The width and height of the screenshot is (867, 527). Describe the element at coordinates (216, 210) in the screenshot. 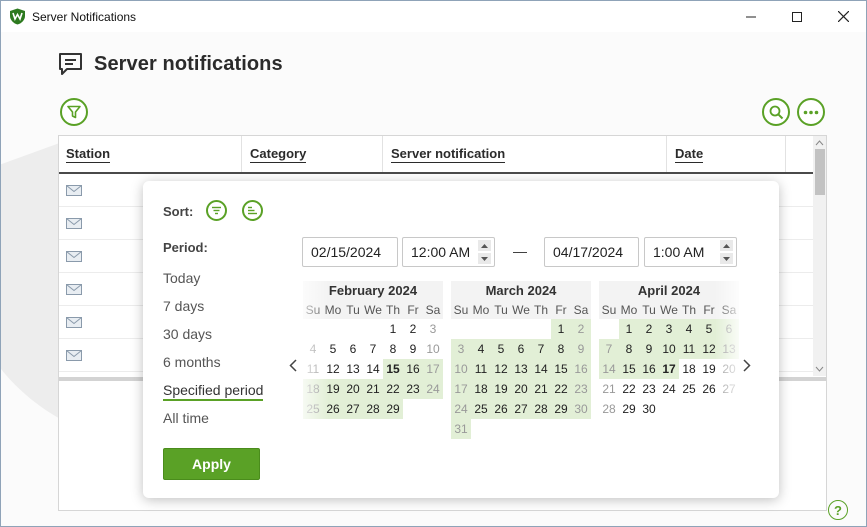

I see `sort-descending-button` at that location.